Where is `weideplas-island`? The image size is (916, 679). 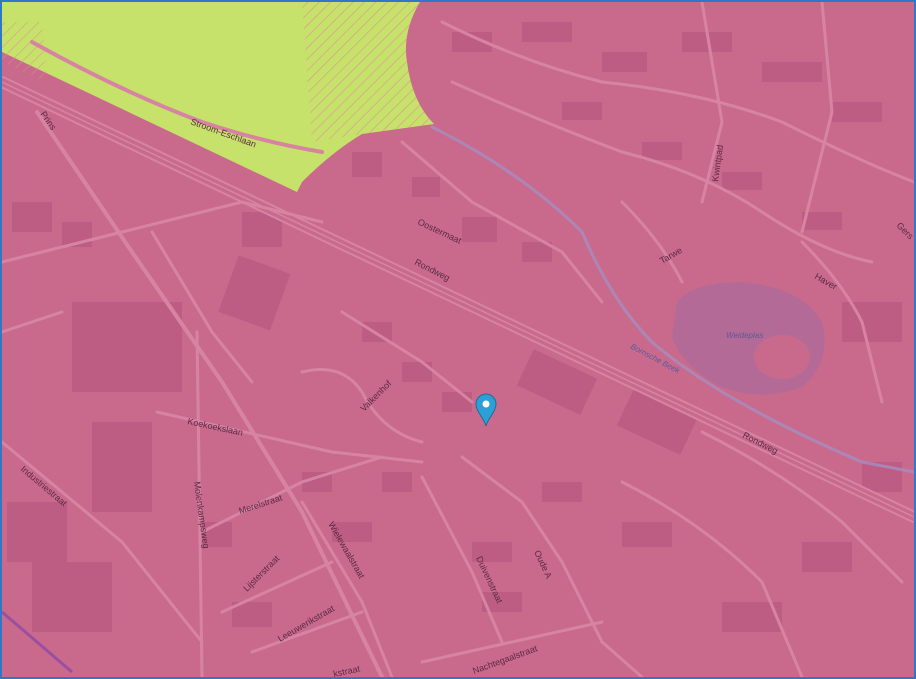
weideplas-island is located at coordinates (782, 357).